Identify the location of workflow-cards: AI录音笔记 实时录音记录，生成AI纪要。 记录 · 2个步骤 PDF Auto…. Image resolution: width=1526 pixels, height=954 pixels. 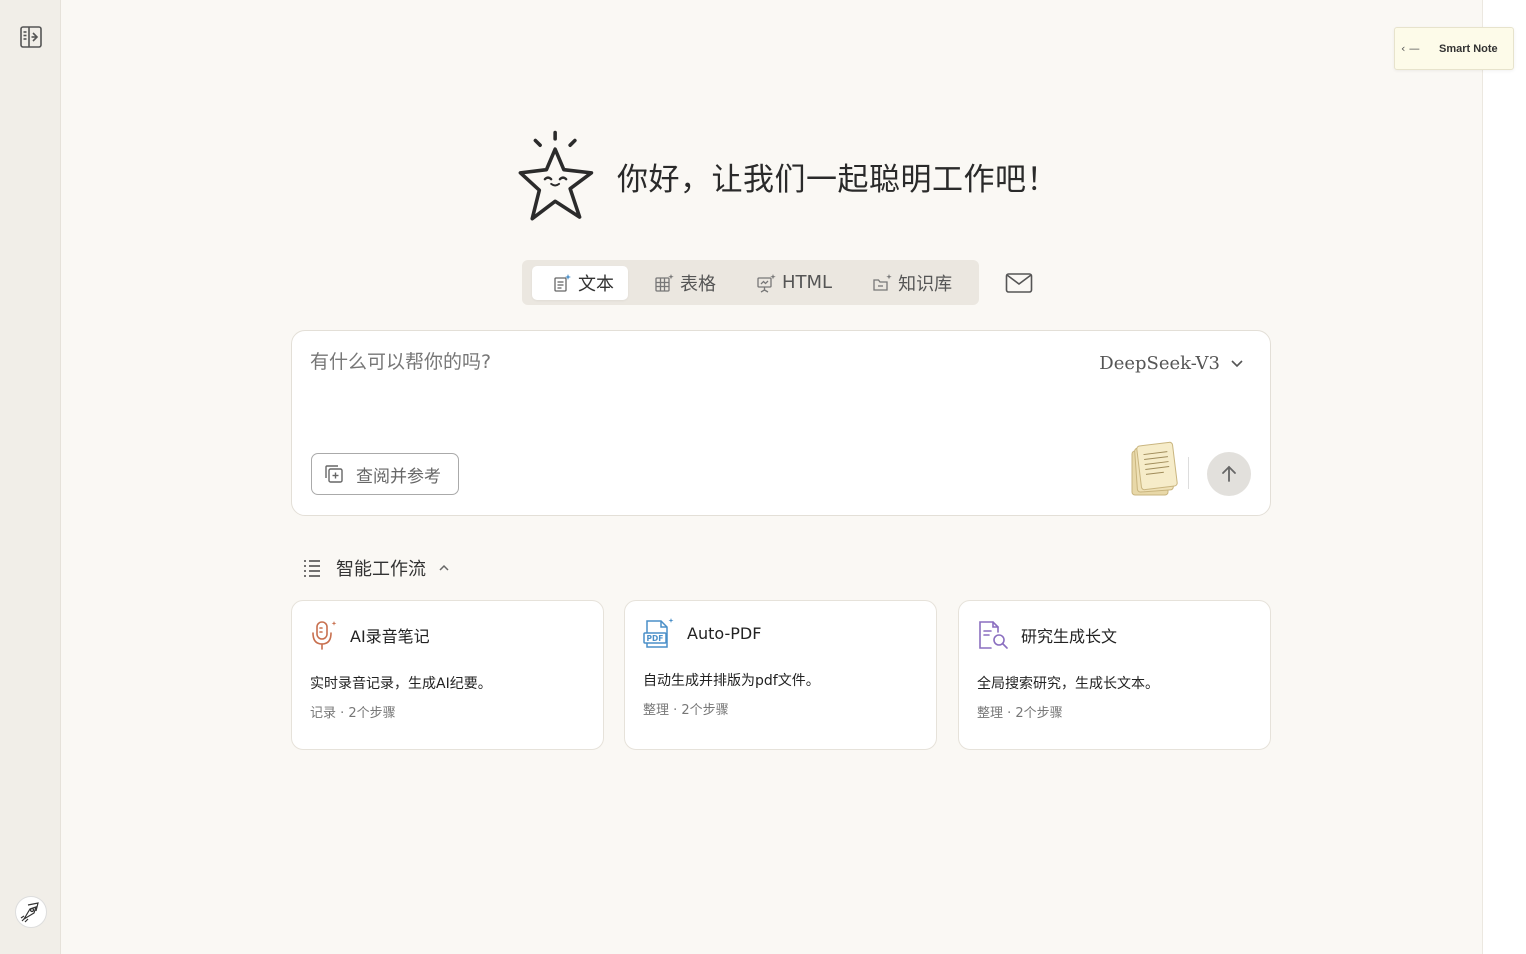
(781, 675).